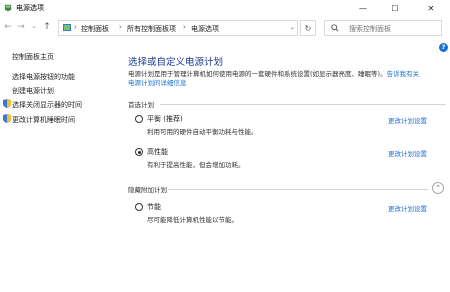 The width and height of the screenshot is (450, 292). What do you see at coordinates (139, 207) in the screenshot?
I see `plan-power-saver-radio` at bounding box center [139, 207].